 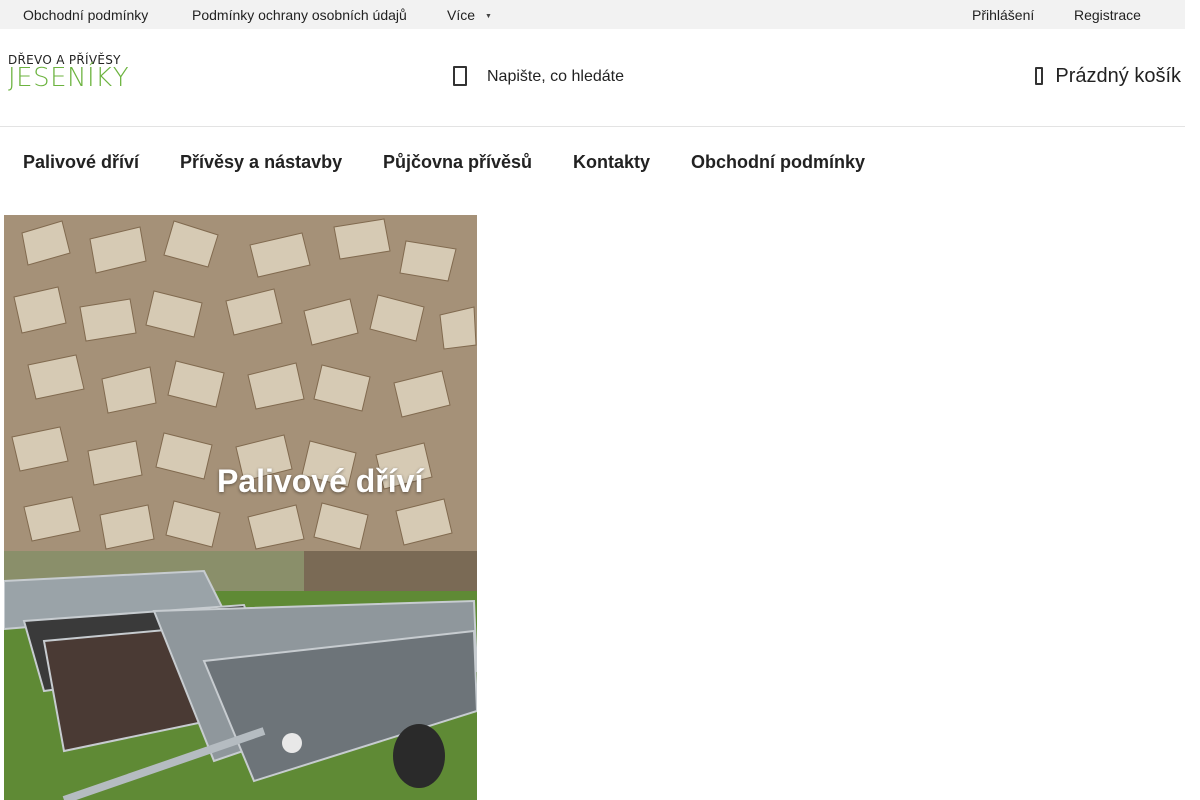 I want to click on cart-label: Prázdný košík, so click(x=1118, y=76).